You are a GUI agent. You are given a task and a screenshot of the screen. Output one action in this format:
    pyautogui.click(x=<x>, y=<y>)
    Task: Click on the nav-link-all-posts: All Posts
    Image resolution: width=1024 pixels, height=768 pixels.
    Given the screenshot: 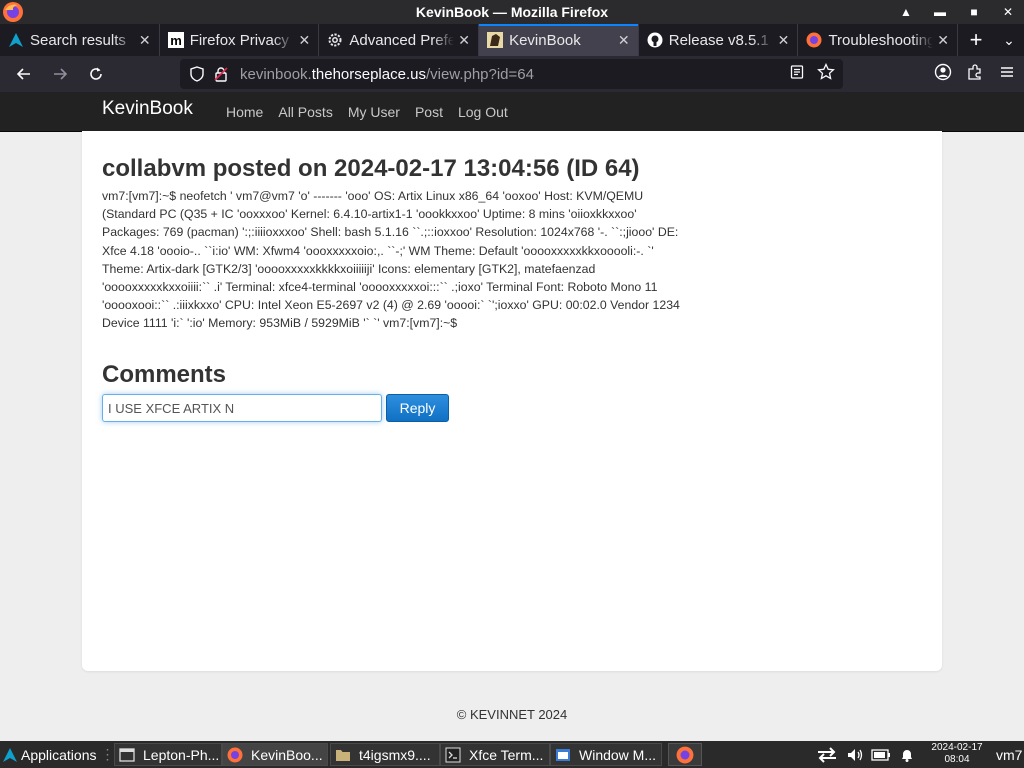 What is the action you would take?
    pyautogui.click(x=305, y=112)
    